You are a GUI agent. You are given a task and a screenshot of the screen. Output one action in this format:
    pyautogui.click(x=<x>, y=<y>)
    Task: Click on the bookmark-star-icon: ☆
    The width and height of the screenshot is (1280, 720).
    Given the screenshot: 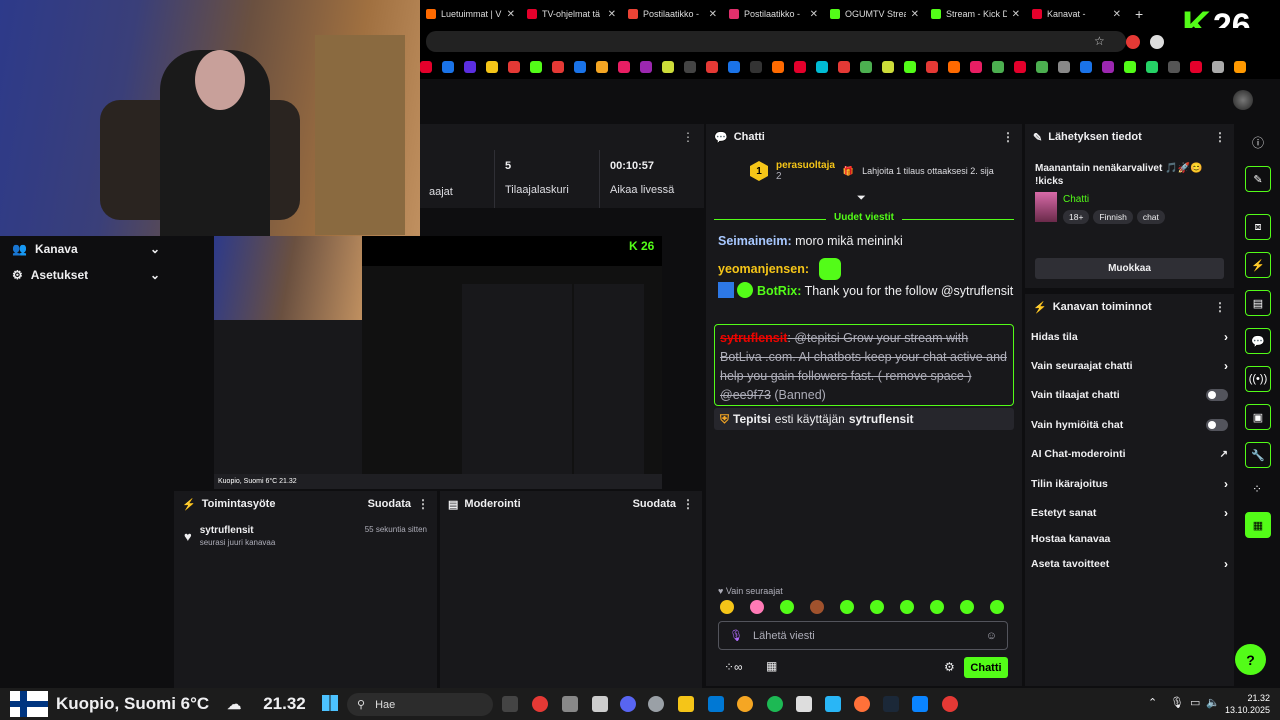 What is the action you would take?
    pyautogui.click(x=1099, y=41)
    